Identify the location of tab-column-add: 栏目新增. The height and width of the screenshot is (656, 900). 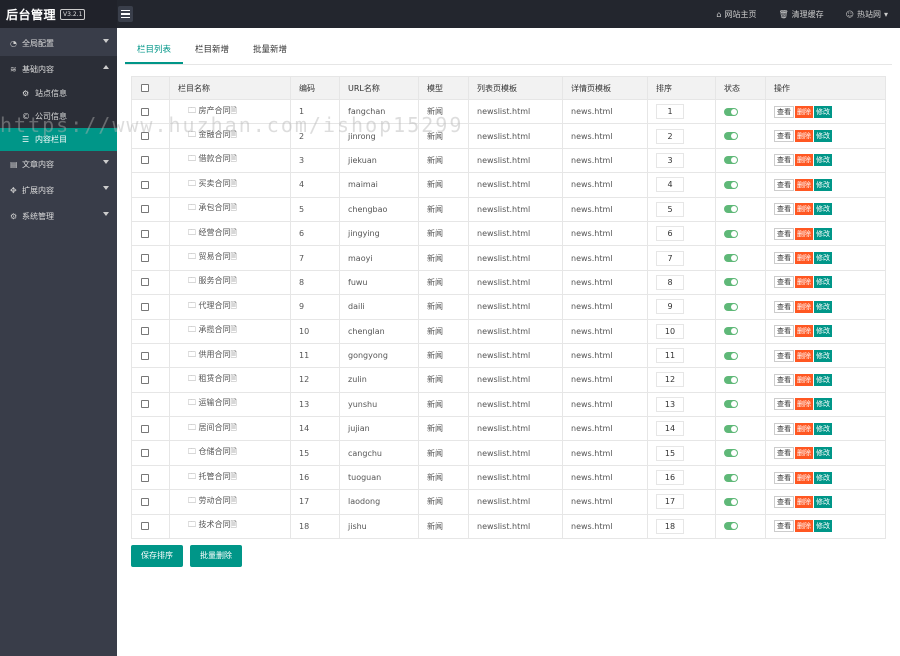
(212, 51).